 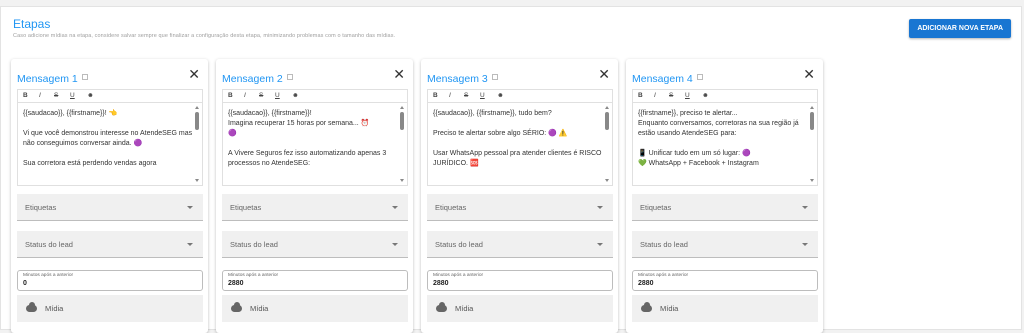 What do you see at coordinates (246, 207) in the screenshot?
I see `tags-label: Etiquetas` at bounding box center [246, 207].